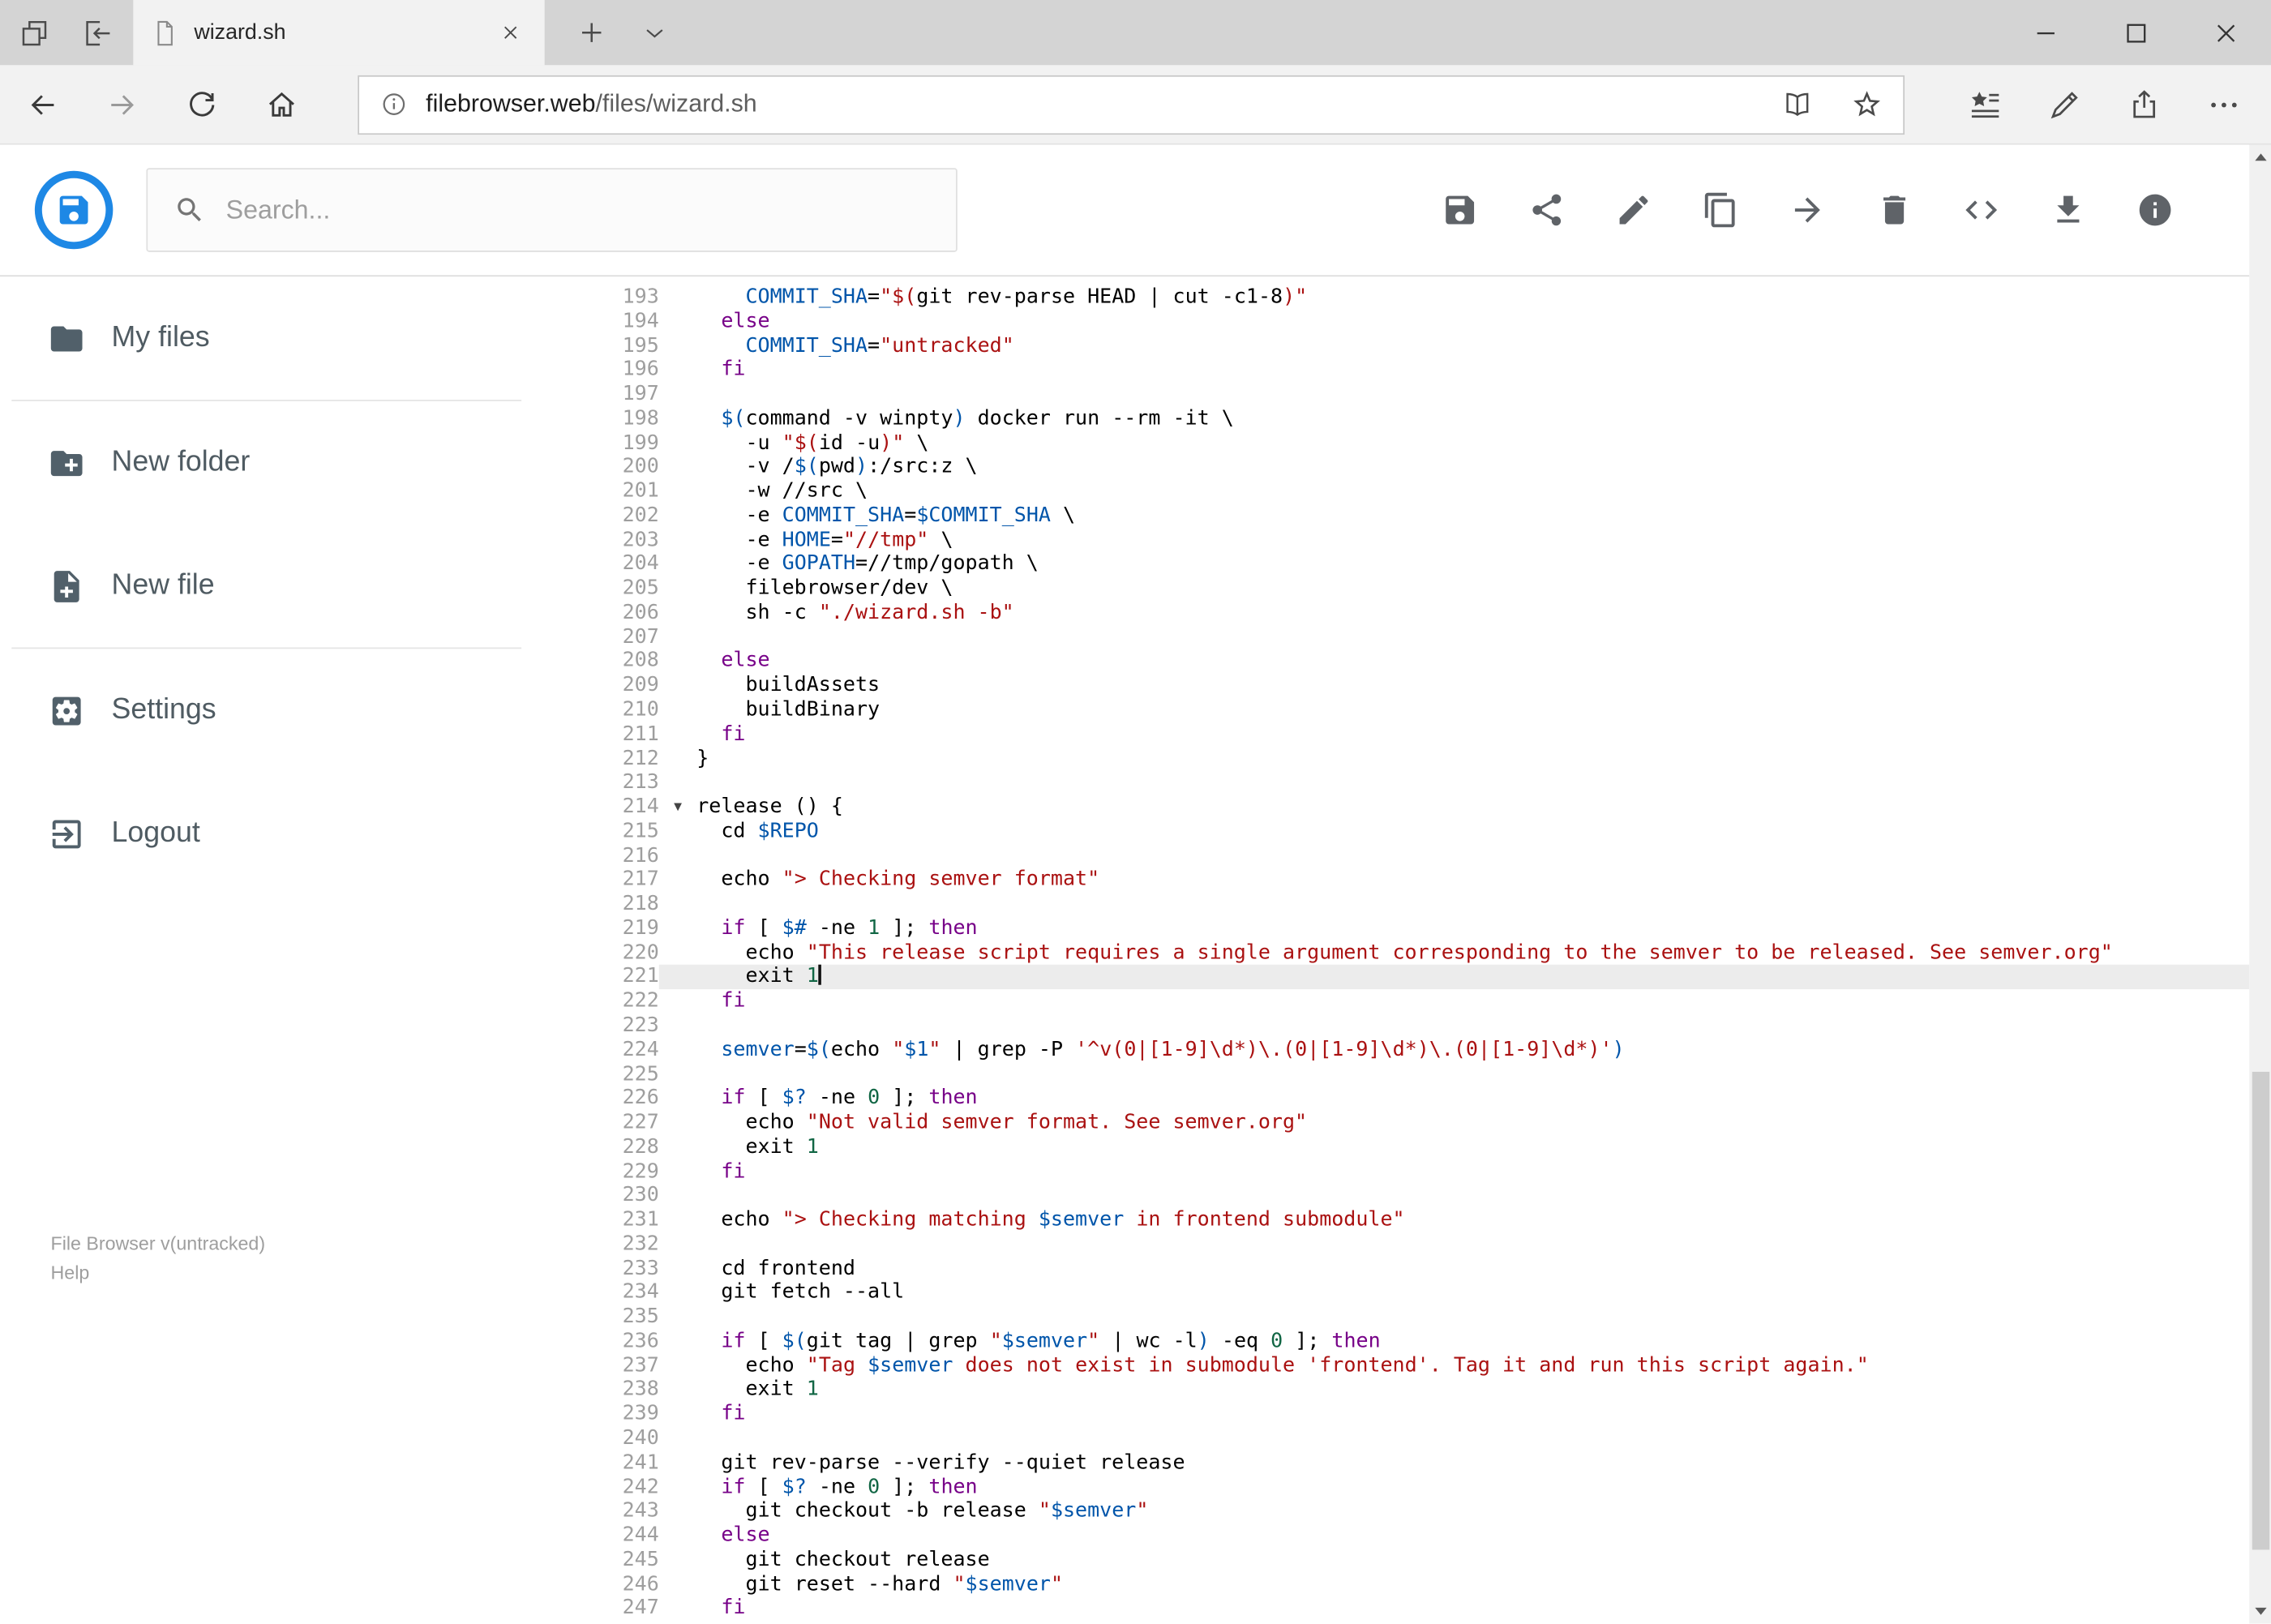  Describe the element at coordinates (1807, 210) in the screenshot. I see `move-button` at that location.